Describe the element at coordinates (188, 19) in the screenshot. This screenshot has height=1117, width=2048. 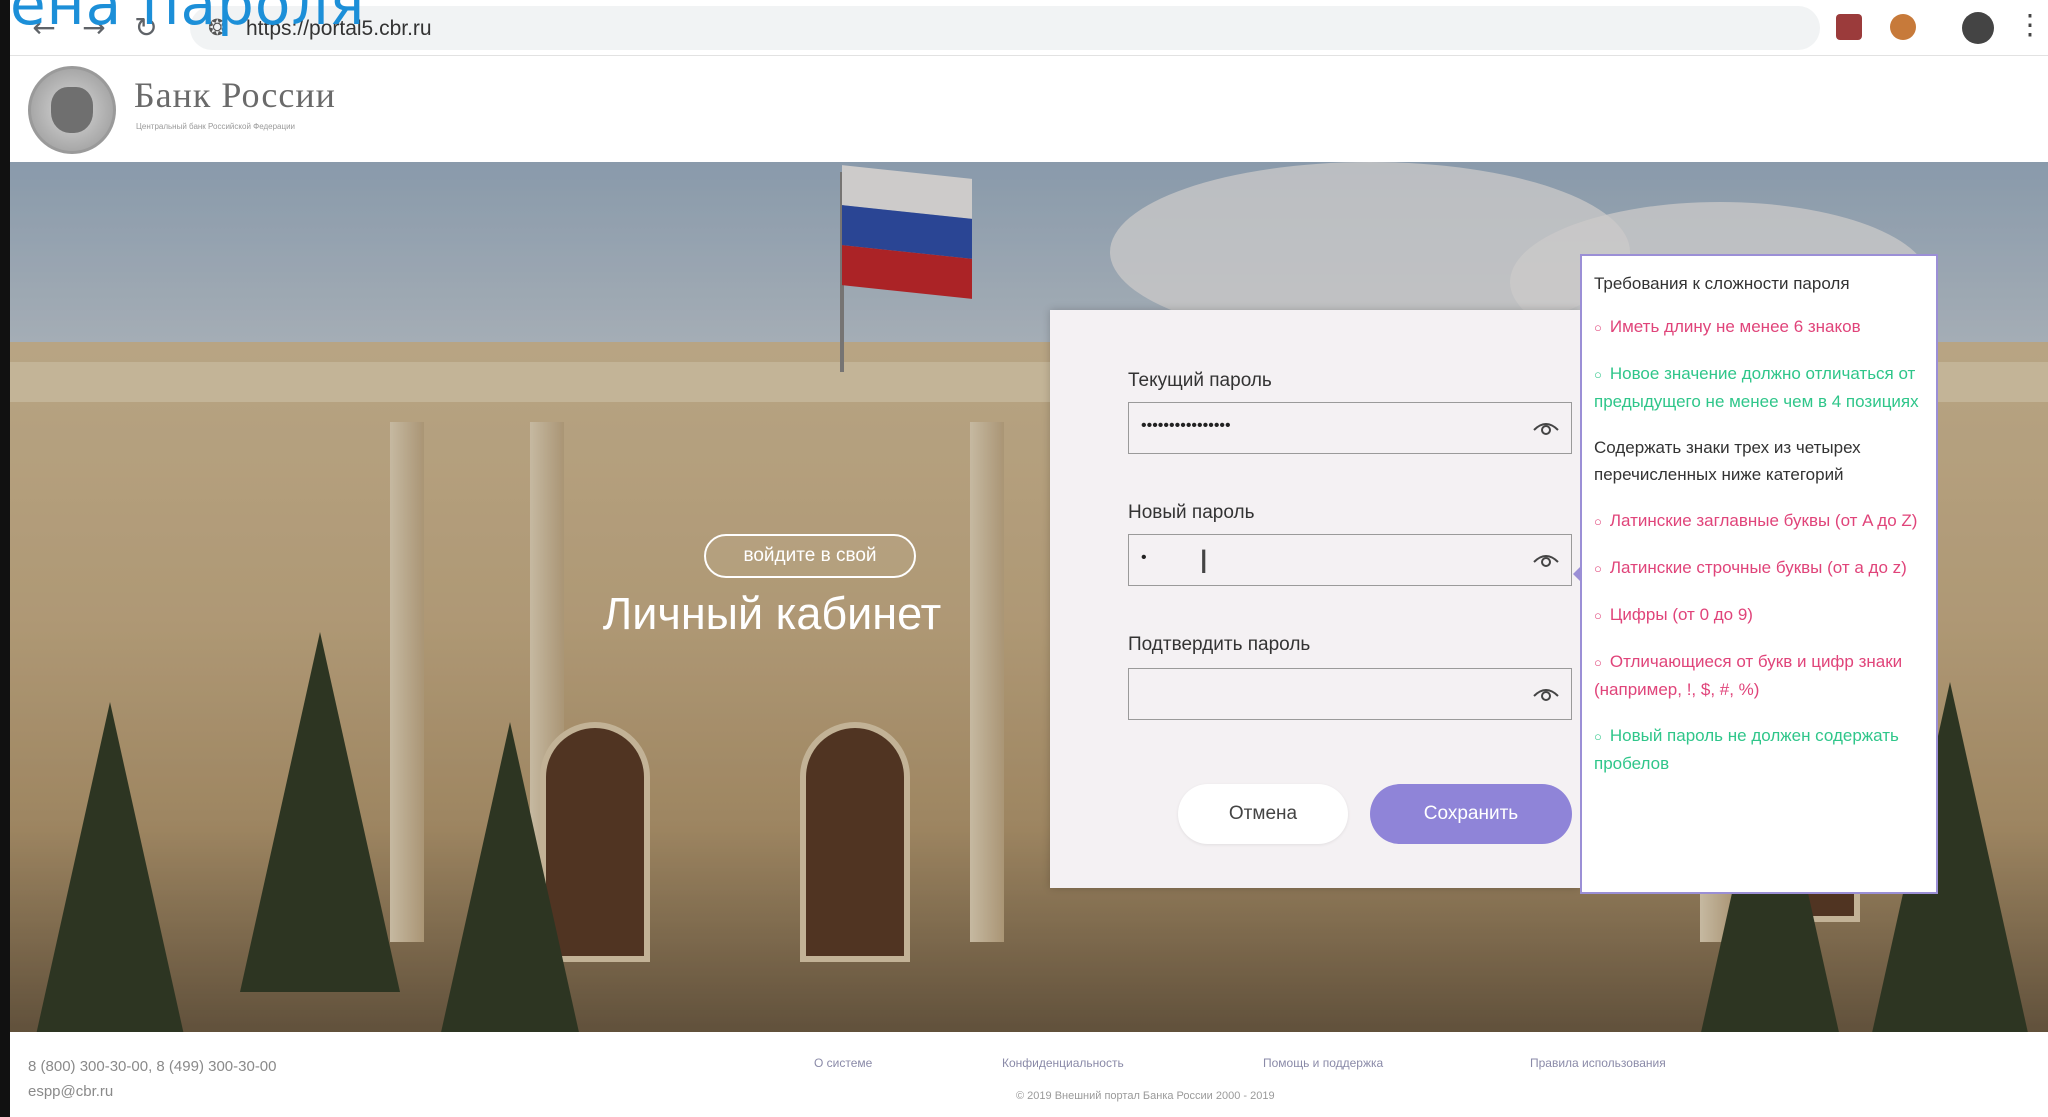
I see `overlay-caption: ена пароля` at that location.